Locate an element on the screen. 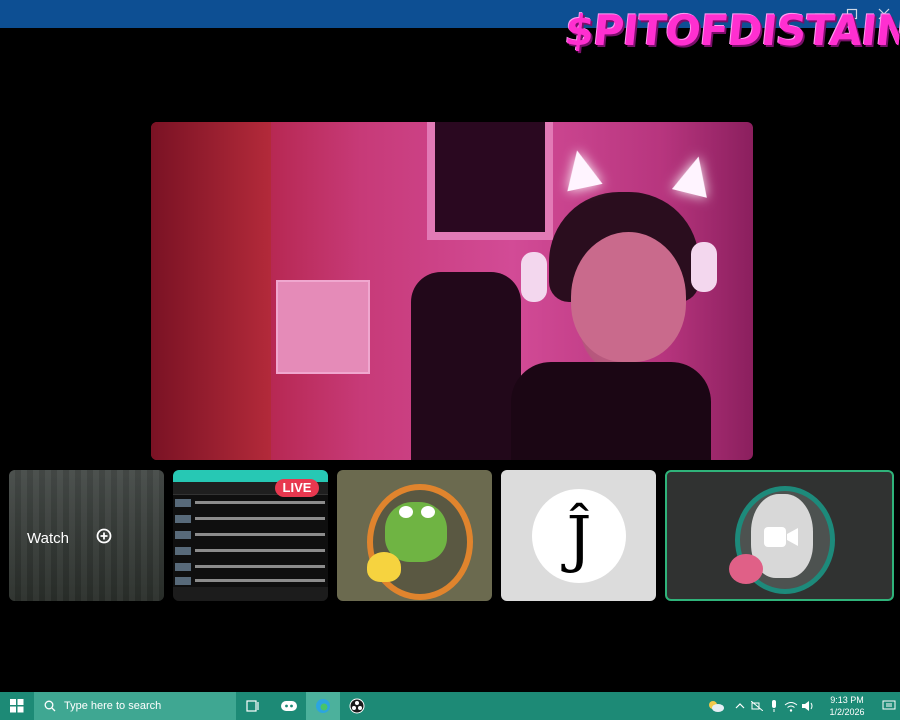  scene-door is located at coordinates (211, 291).